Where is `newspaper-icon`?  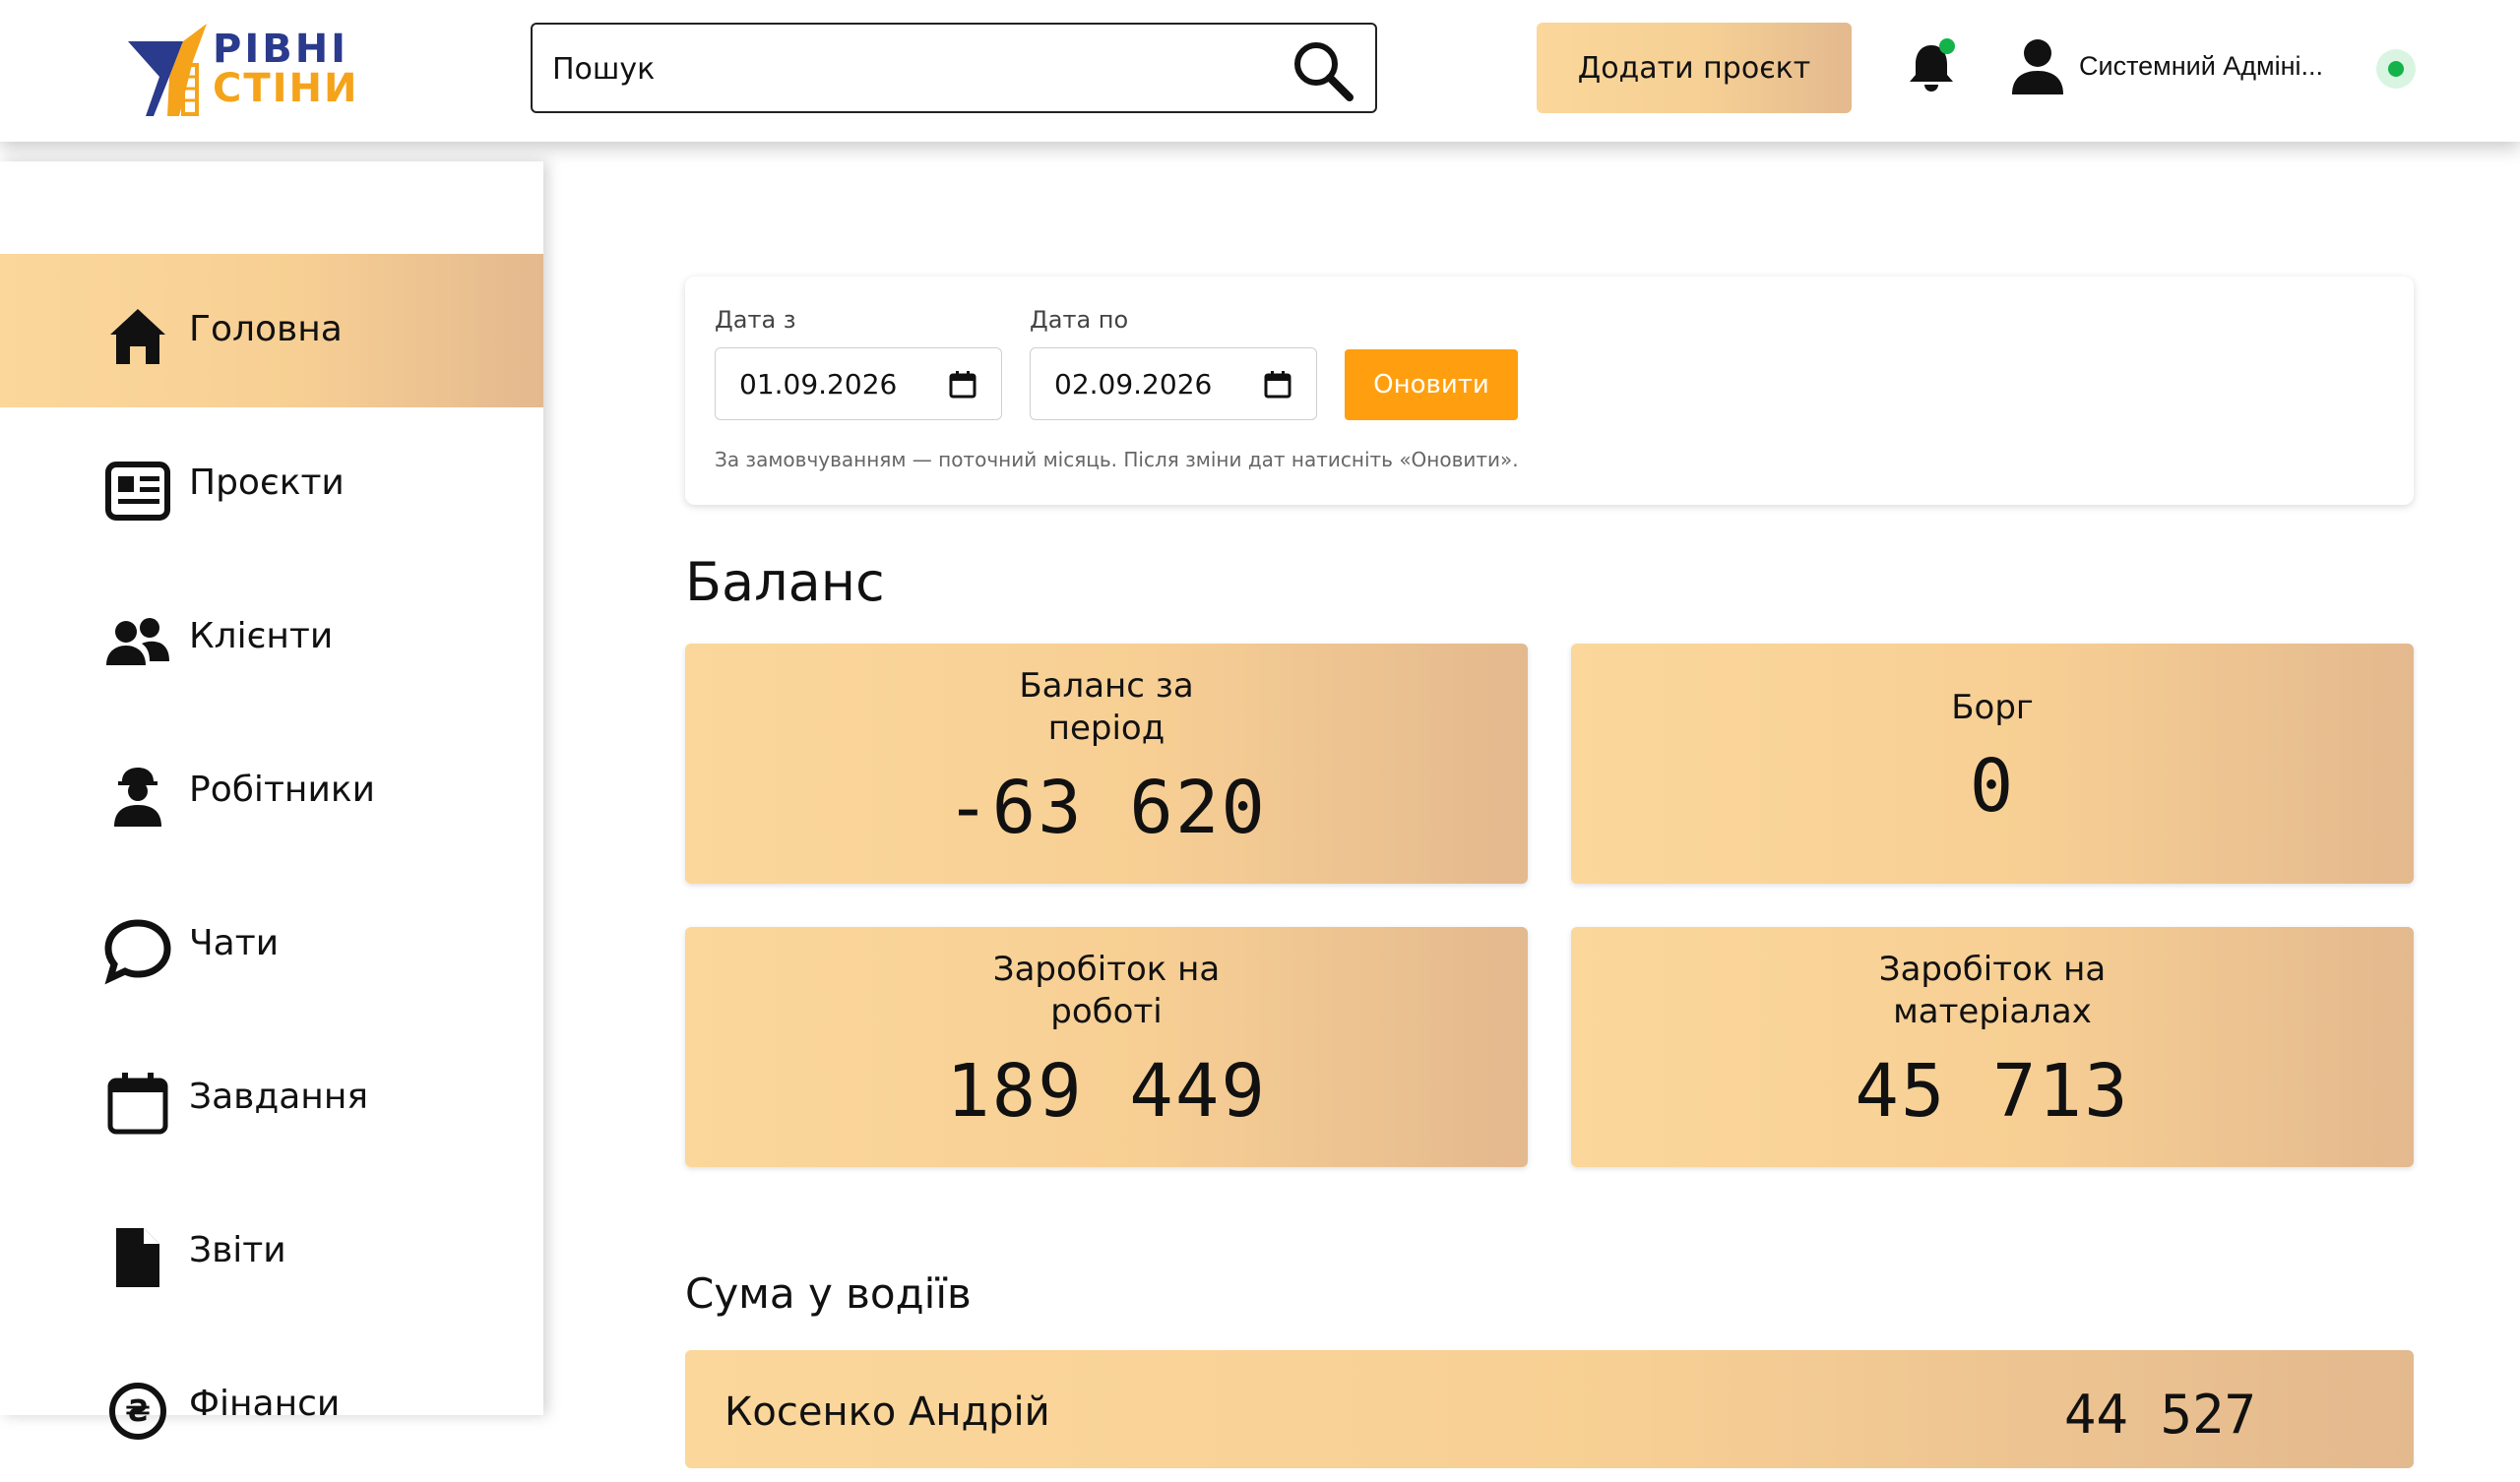
newspaper-icon is located at coordinates (137, 491).